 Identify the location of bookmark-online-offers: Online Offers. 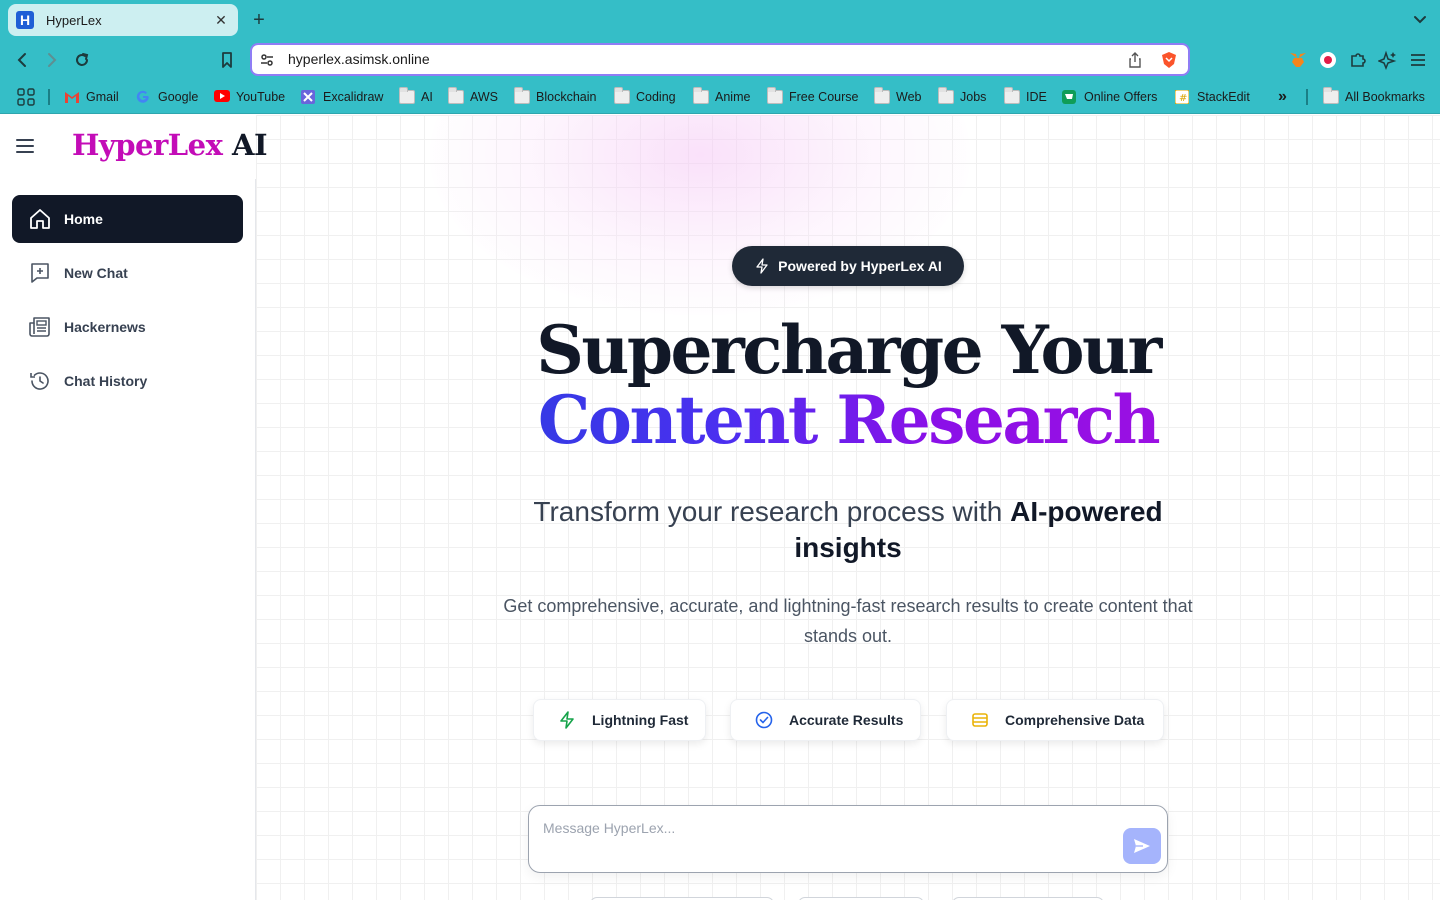
(1109, 97).